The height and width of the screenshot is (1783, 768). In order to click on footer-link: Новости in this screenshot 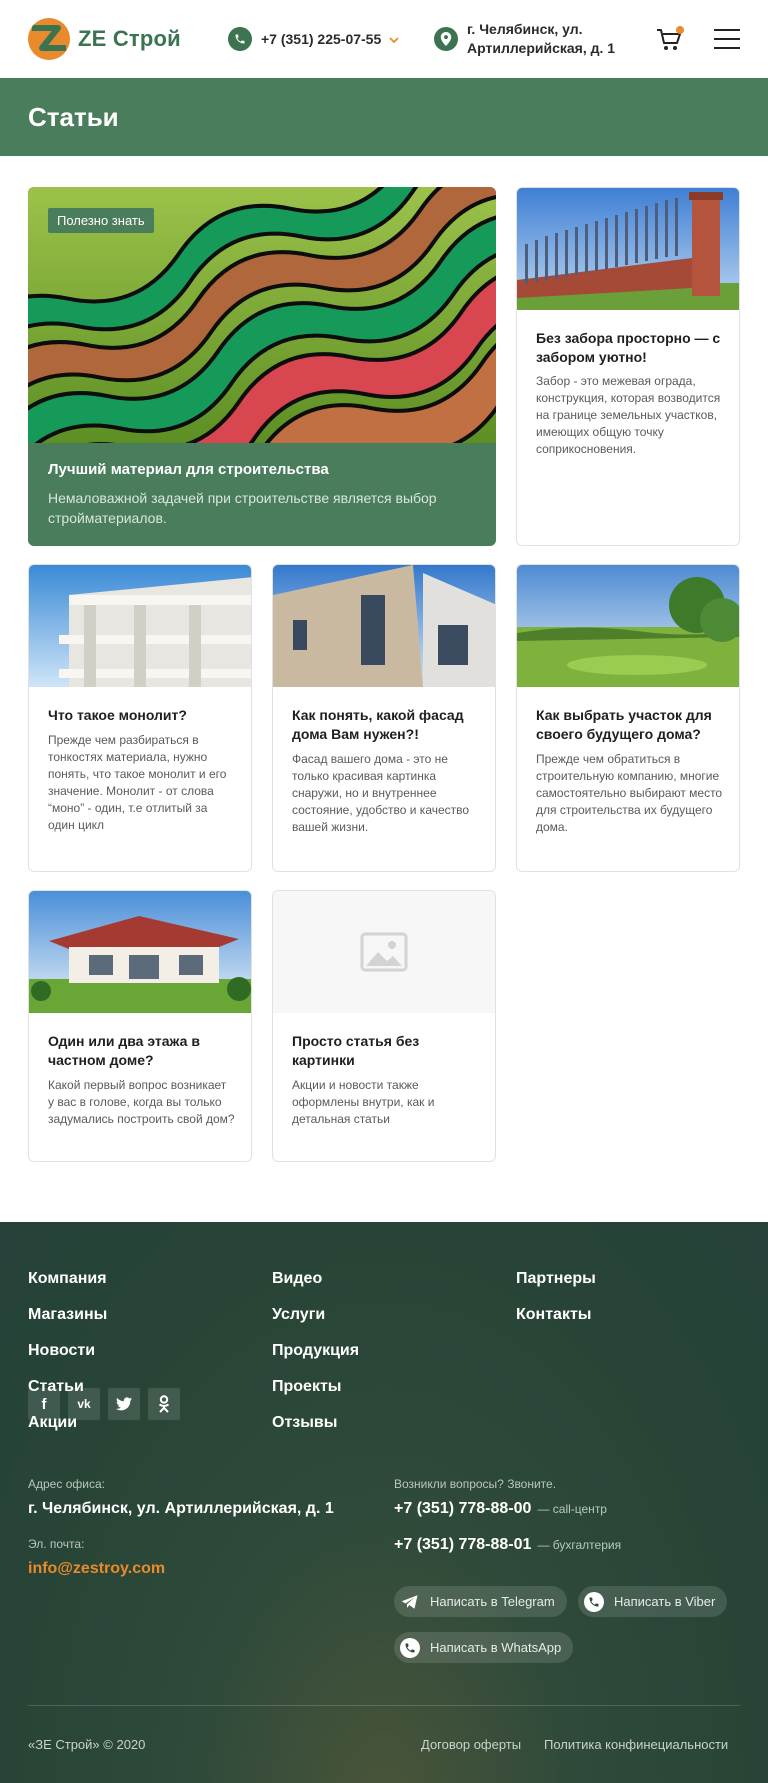, I will do `click(61, 1351)`.